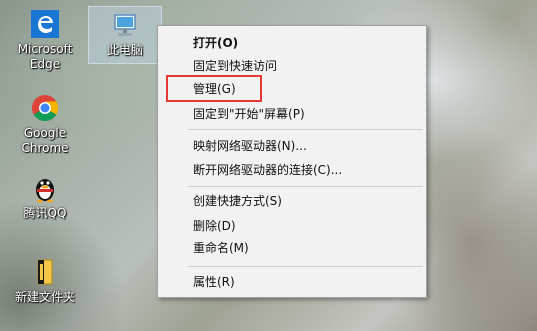 The height and width of the screenshot is (331, 537). I want to click on desktop-icon-chrome: Google Chrome, so click(45, 124).